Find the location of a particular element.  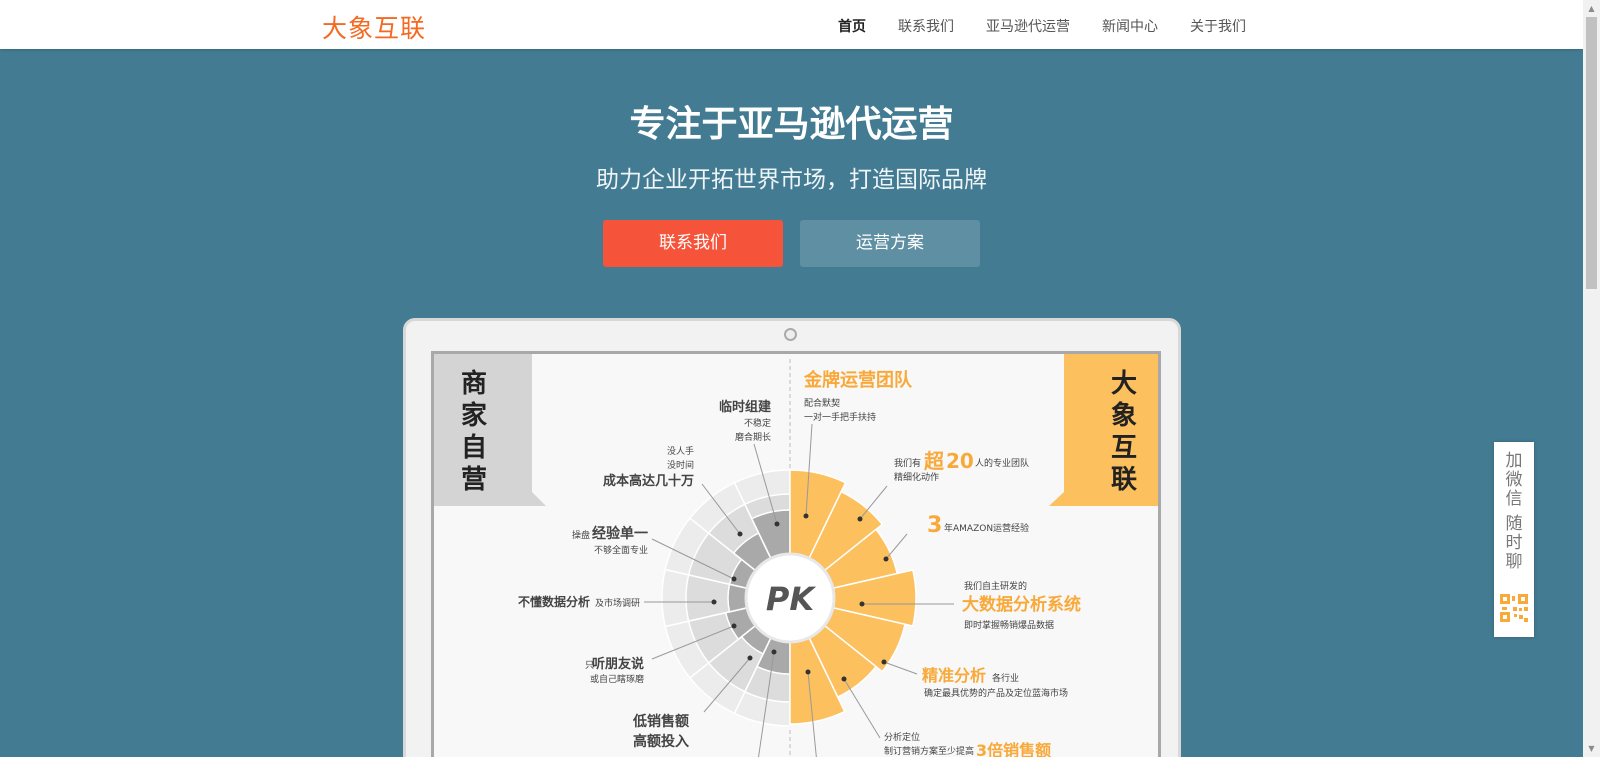

right-banner-char: 象 is located at coordinates (1124, 415).